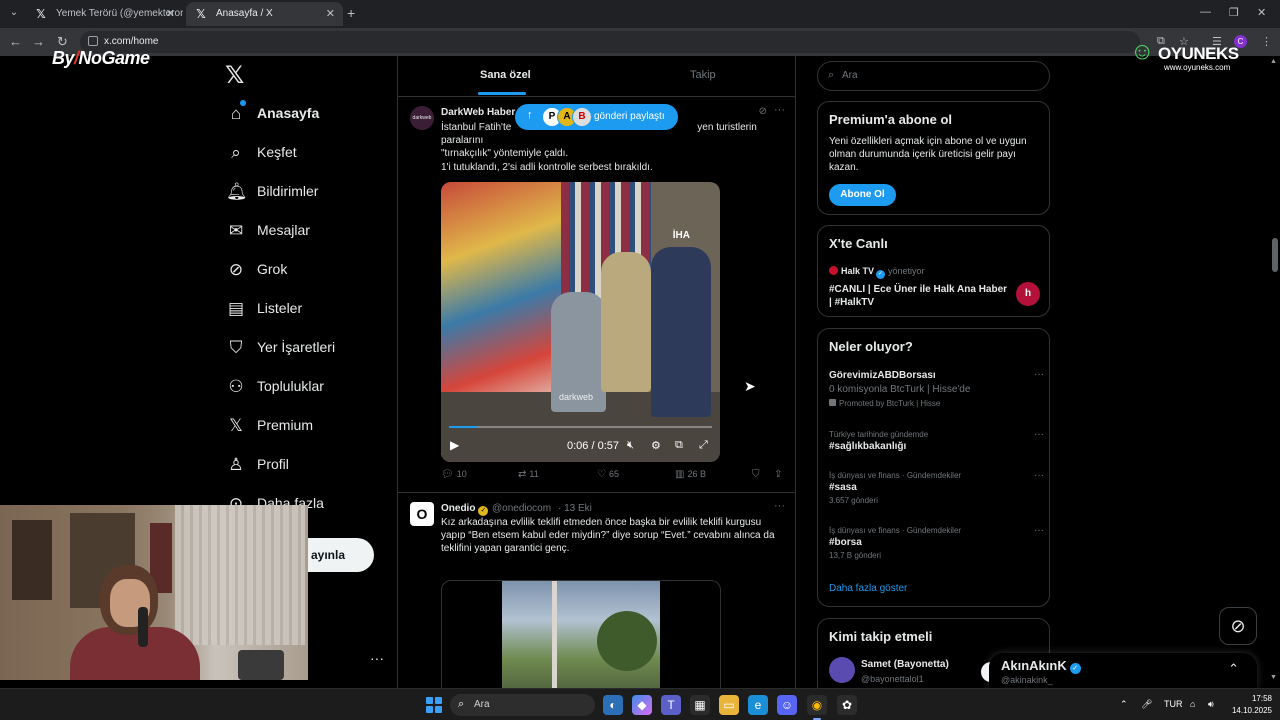 This screenshot has width=1280, height=720. Describe the element at coordinates (236, 230) in the screenshot. I see `mail-icon: ✉` at that location.